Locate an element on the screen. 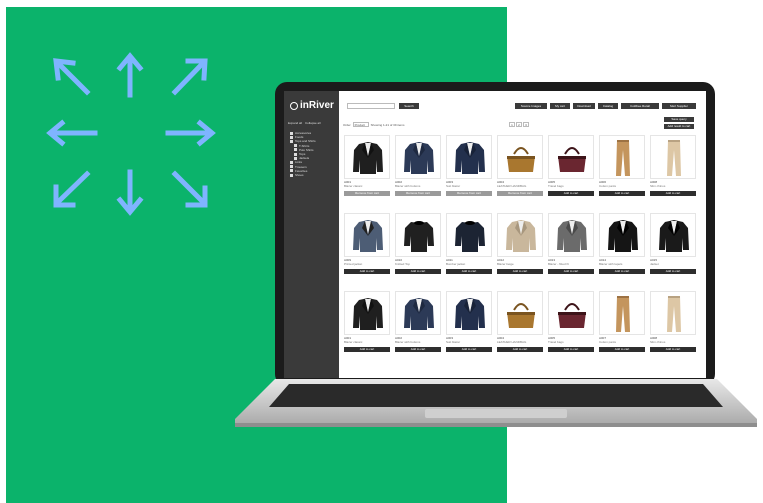  product-card: A003 Suit blazer Remove from cart is located at coordinates (469, 165).